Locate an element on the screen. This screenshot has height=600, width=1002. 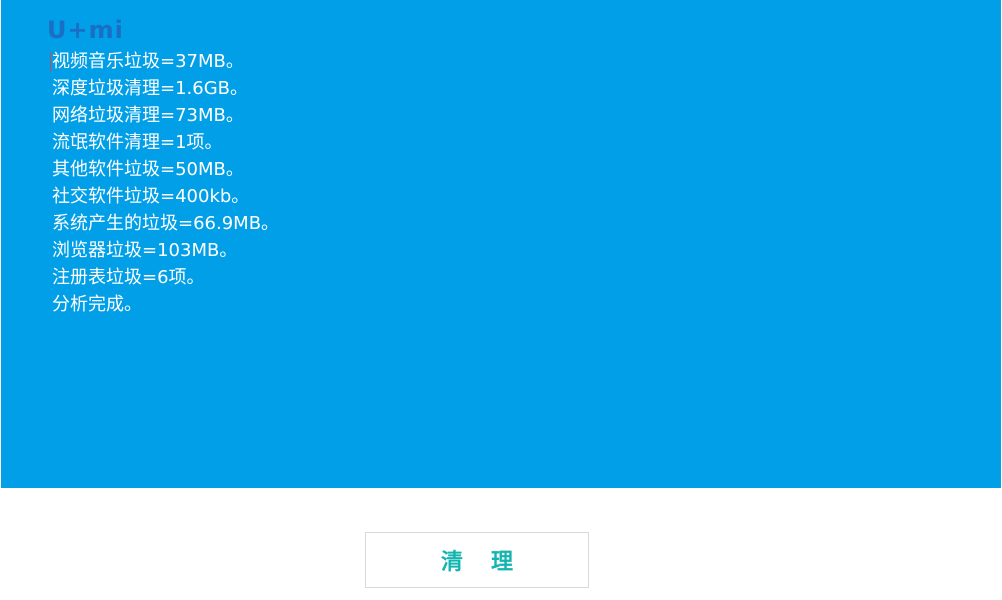
log-line-analysis-complete: 分析完成。 is located at coordinates (97, 304).